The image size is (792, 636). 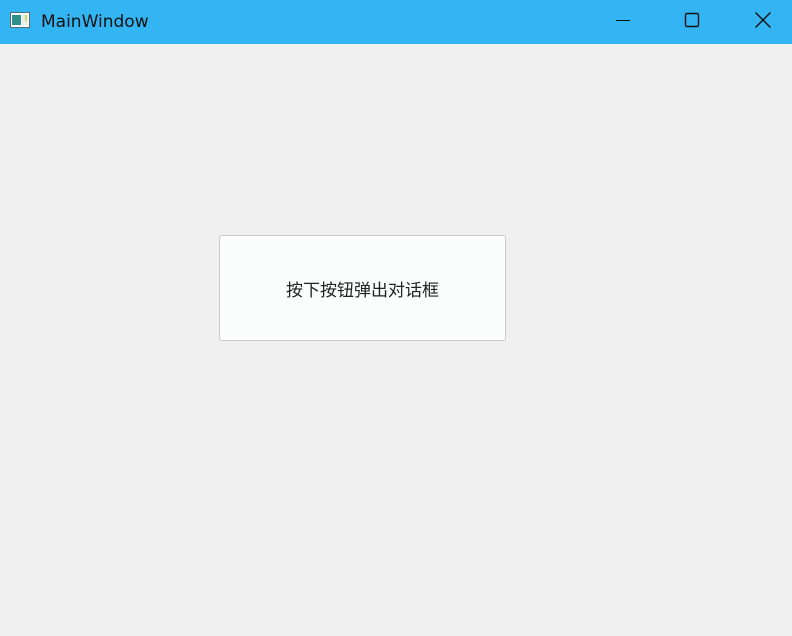 I want to click on maximize-icon, so click(x=692, y=22).